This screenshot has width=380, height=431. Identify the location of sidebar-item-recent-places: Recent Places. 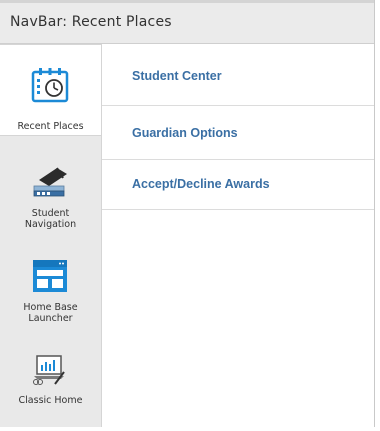
(51, 90).